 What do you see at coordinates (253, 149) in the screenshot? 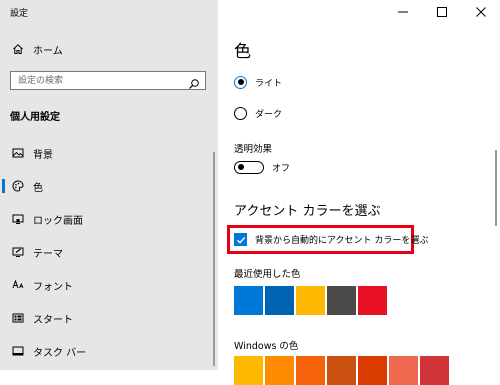
I see `transparency-label: 透明効果` at bounding box center [253, 149].